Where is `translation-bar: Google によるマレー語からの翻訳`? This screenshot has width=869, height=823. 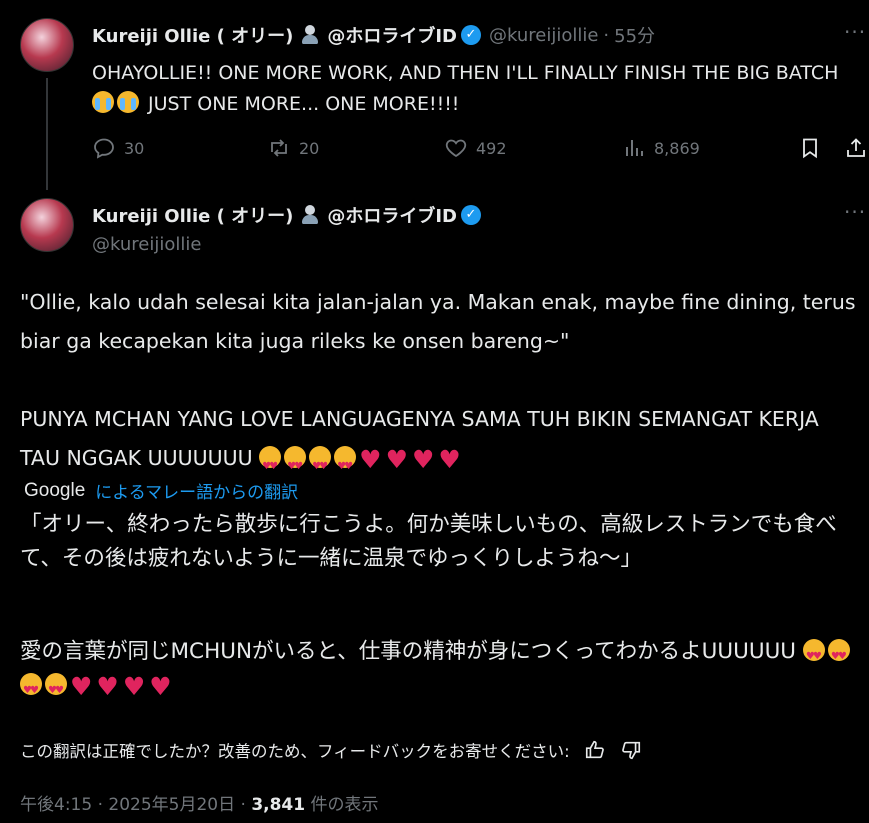
translation-bar: Google によるマレー語からの翻訳 is located at coordinates (161, 491).